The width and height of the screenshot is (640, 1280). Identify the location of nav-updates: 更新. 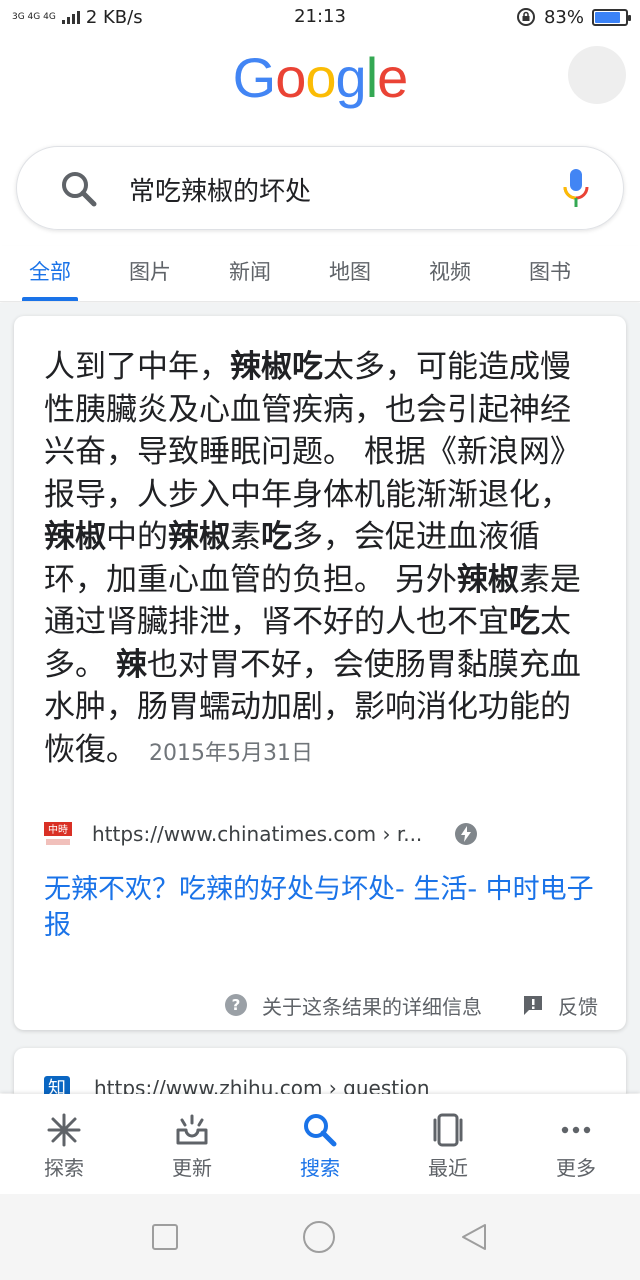
(192, 1144).